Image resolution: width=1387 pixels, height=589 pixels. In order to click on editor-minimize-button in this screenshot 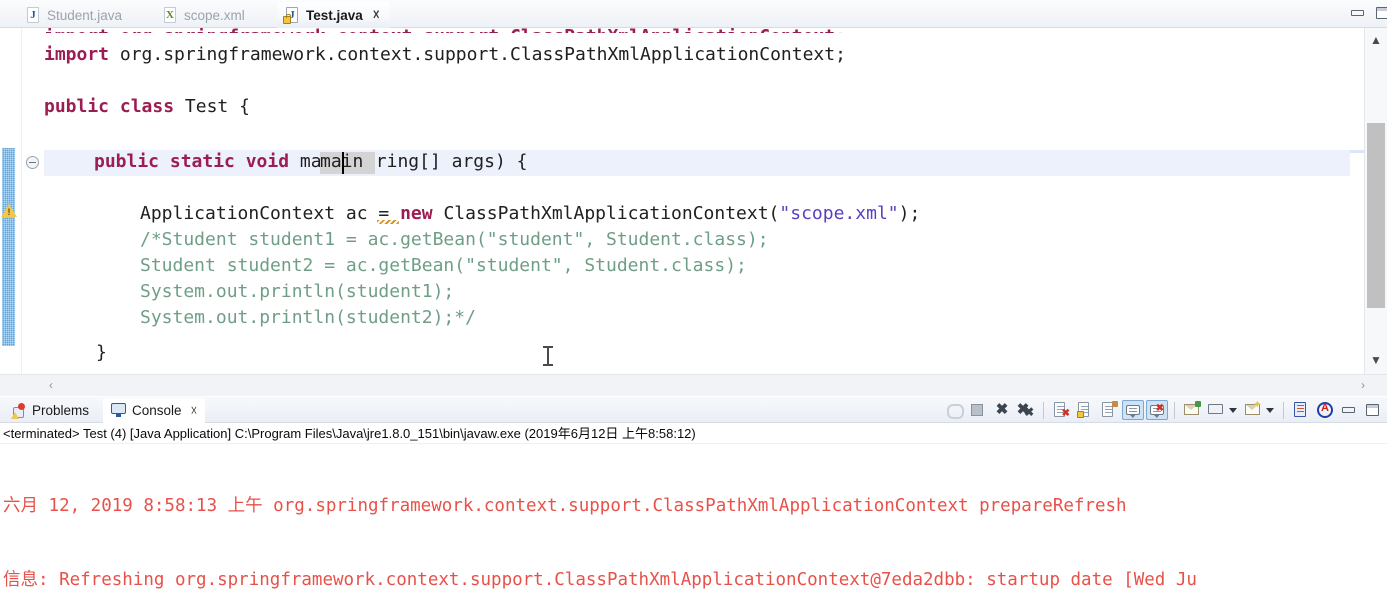, I will do `click(1357, 13)`.